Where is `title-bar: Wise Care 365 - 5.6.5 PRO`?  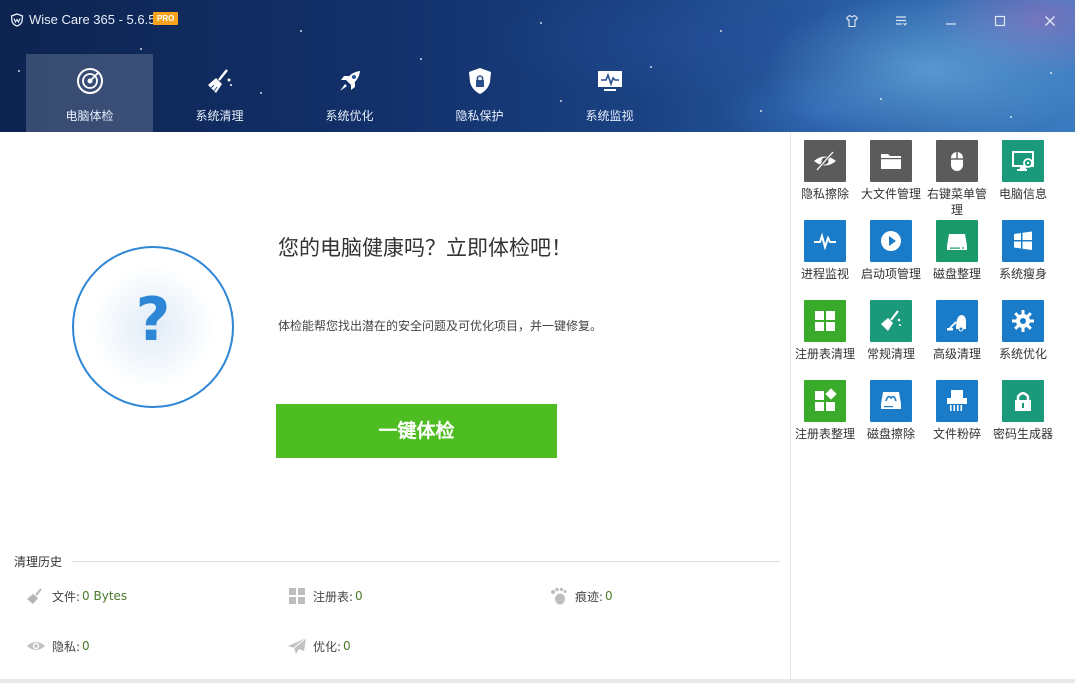 title-bar: Wise Care 365 - 5.6.5 PRO is located at coordinates (537, 20).